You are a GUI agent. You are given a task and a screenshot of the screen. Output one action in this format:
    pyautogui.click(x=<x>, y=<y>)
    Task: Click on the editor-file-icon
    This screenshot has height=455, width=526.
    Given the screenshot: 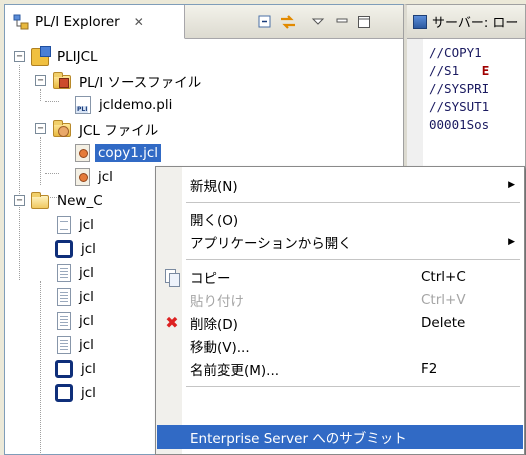 What is the action you would take?
    pyautogui.click(x=420, y=21)
    